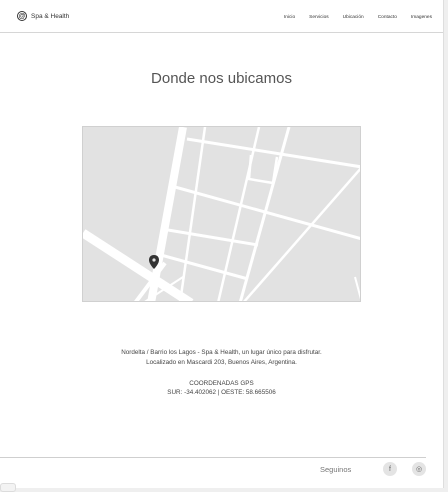 The width and height of the screenshot is (448, 492). What do you see at coordinates (213, 457) in the screenshot?
I see `footer-divider` at bounding box center [213, 457].